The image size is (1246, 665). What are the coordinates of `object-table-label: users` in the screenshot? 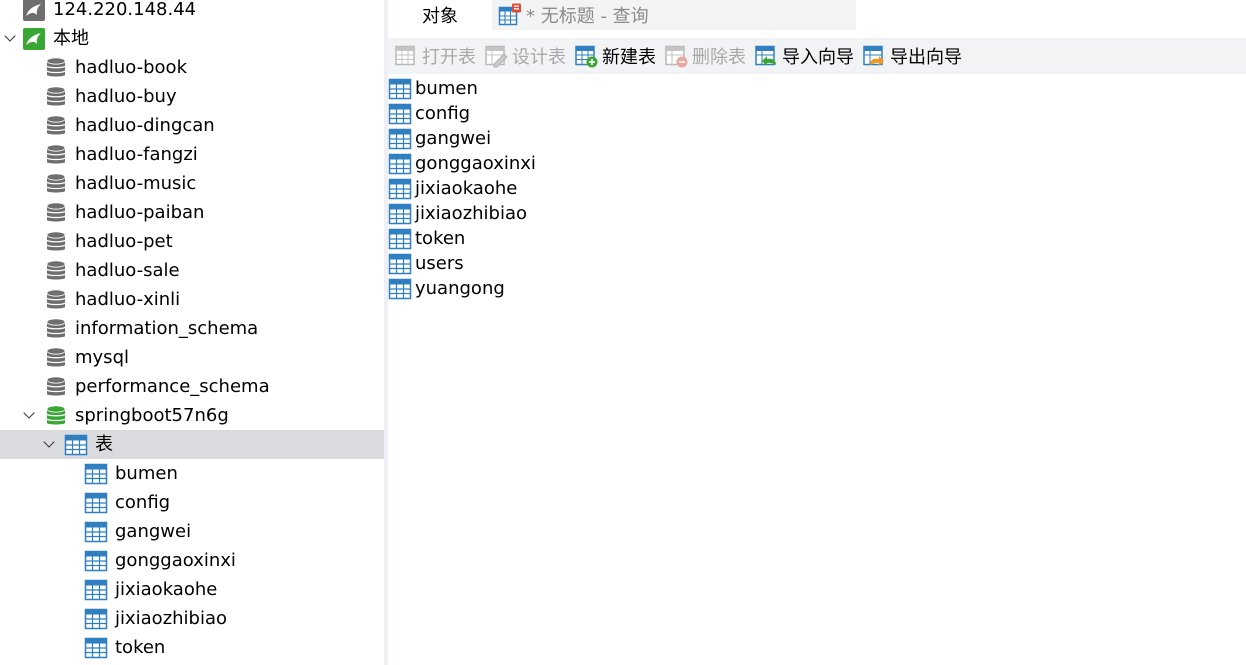 It's located at (439, 263).